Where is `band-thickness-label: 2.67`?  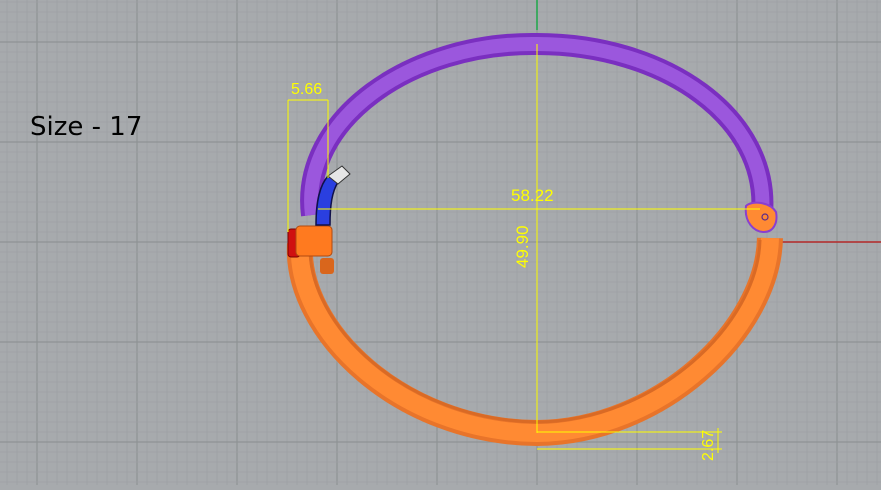 band-thickness-label: 2.67 is located at coordinates (708, 445).